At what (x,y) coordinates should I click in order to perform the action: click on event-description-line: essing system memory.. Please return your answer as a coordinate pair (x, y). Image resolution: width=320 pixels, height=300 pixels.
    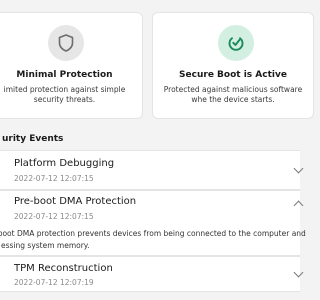
    Looking at the image, I should click on (45, 245).